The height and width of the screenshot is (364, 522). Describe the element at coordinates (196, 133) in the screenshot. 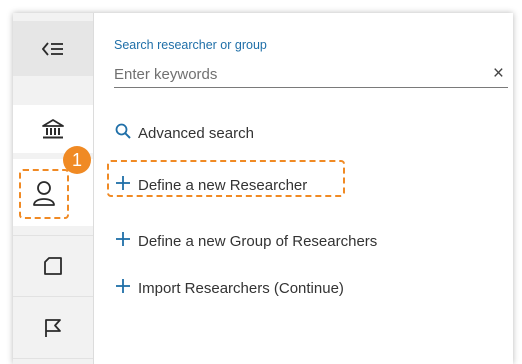

I see `advanced-search-label: Advanced search` at that location.